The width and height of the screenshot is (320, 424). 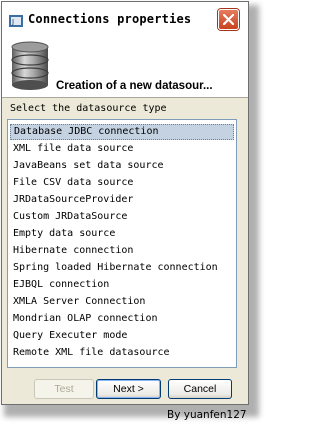 I want to click on list-item: Custom JRDataSource, so click(x=122, y=217).